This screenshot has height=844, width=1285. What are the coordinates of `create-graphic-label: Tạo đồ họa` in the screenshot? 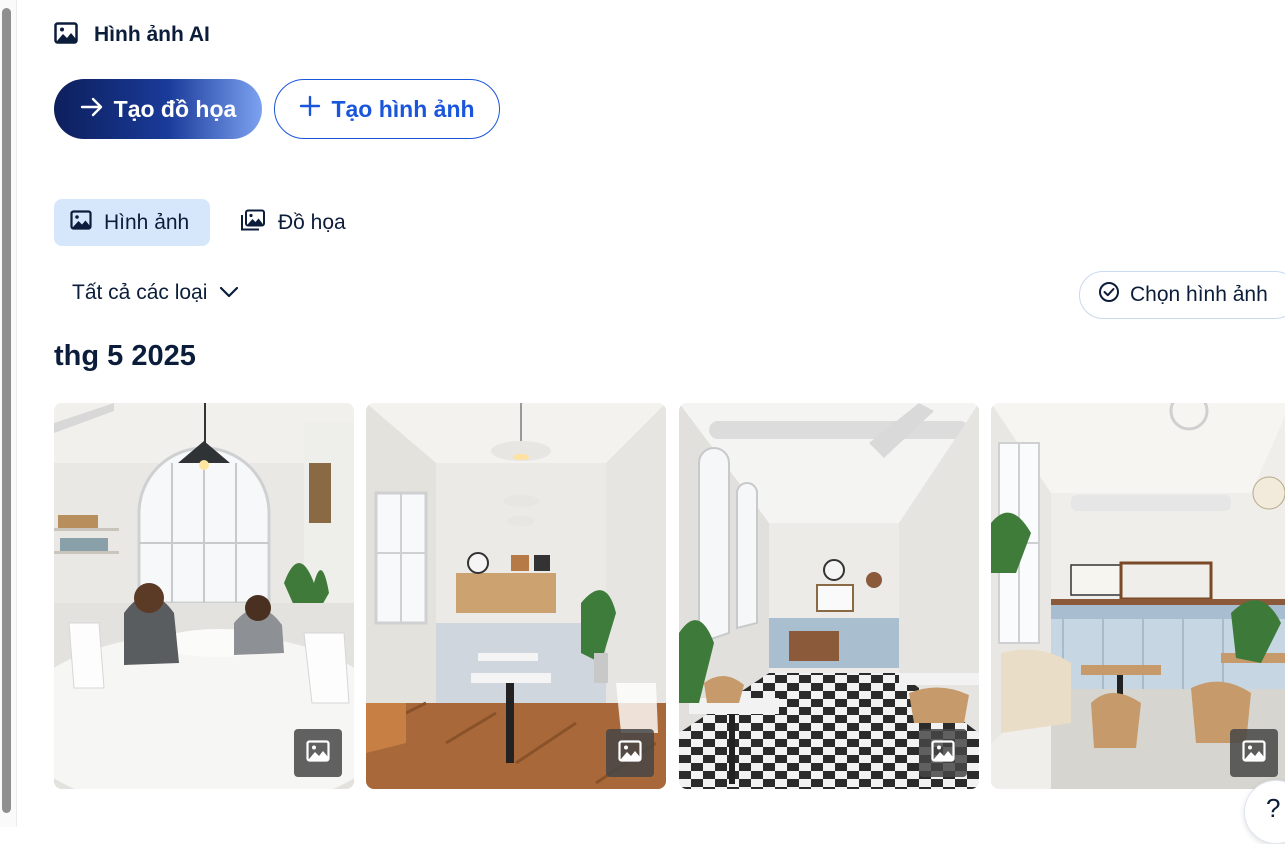 It's located at (175, 108).